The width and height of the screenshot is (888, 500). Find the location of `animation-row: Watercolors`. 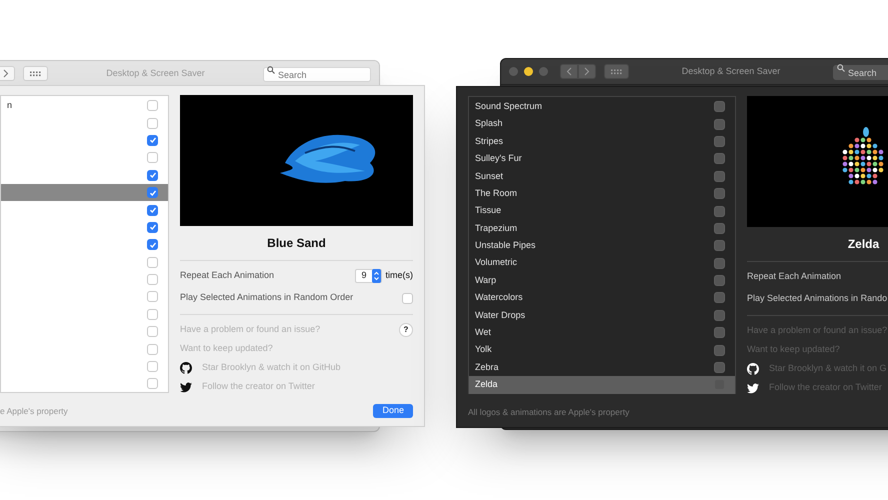

animation-row: Watercolors is located at coordinates (602, 298).